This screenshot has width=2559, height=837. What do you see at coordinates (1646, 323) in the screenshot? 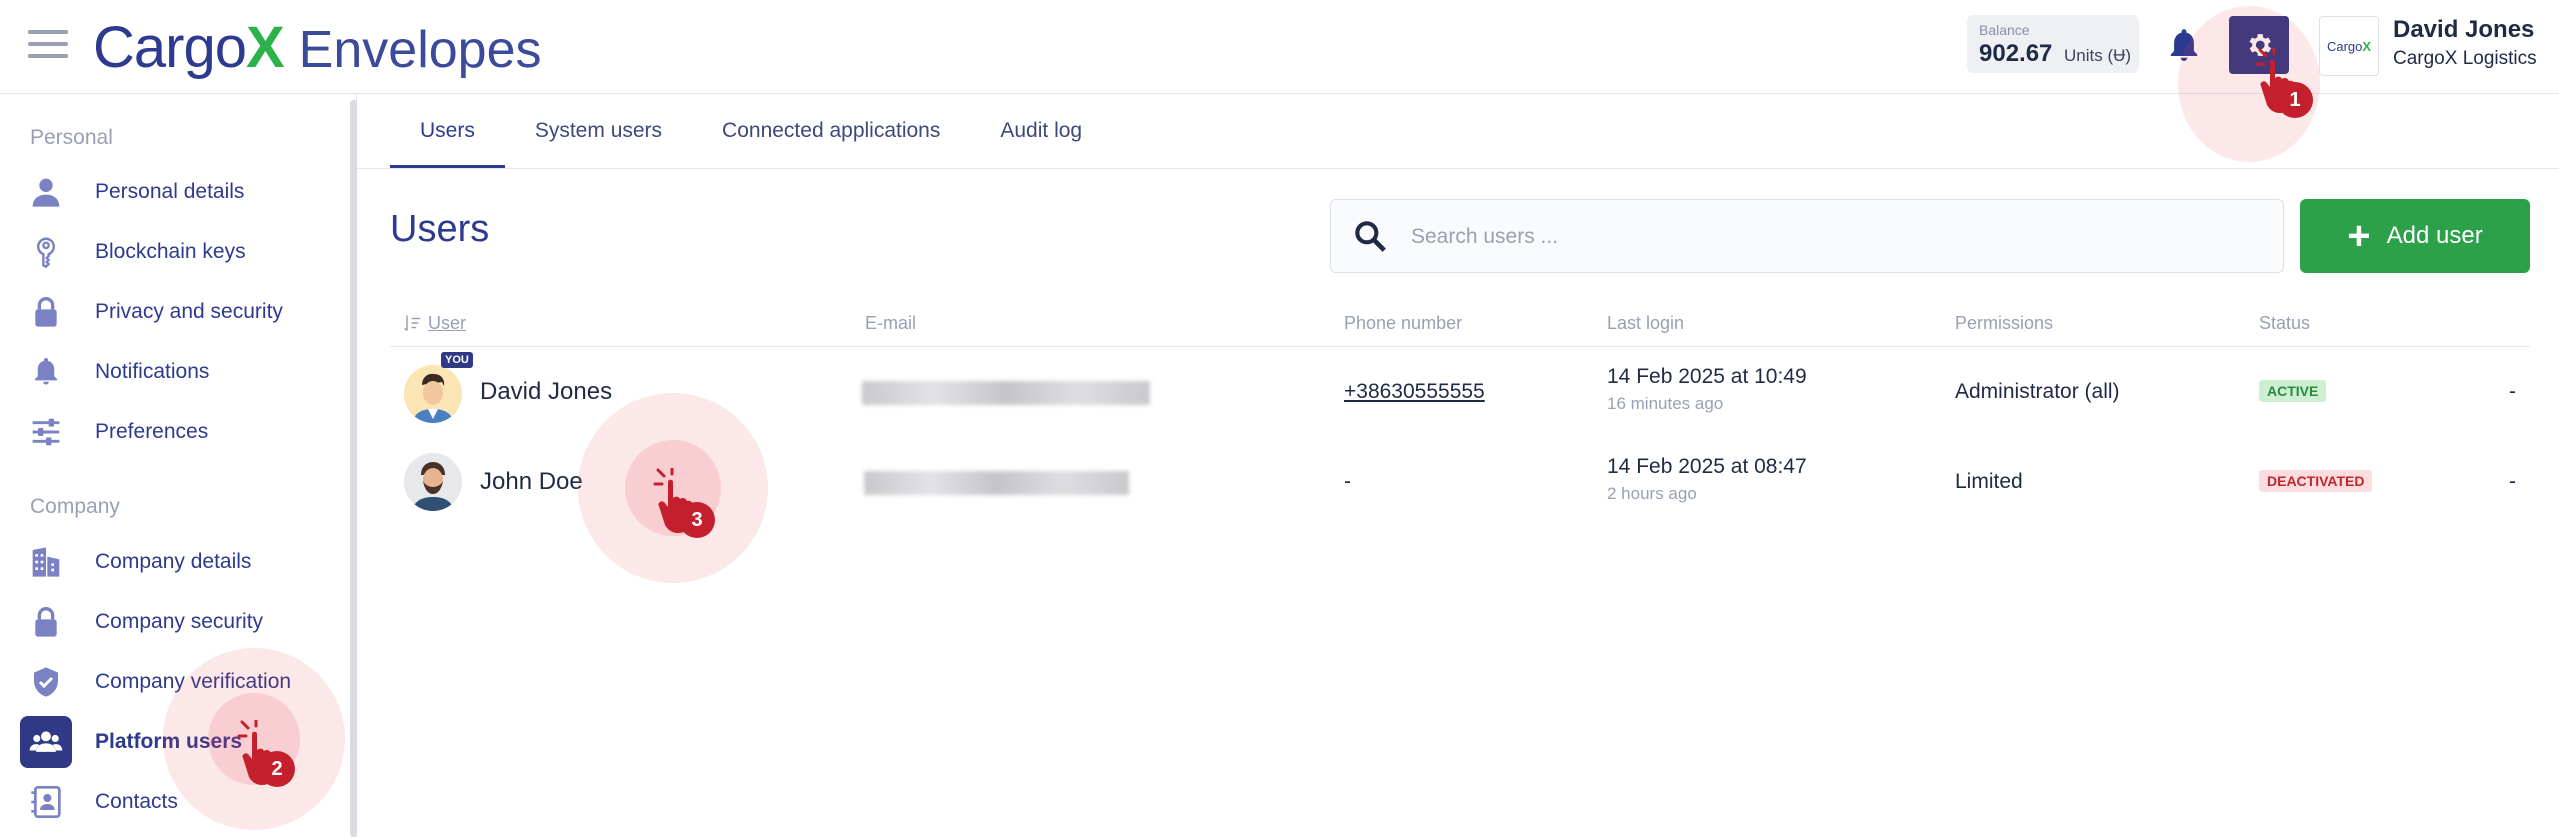
I see `column-header-last-login: Last login` at bounding box center [1646, 323].